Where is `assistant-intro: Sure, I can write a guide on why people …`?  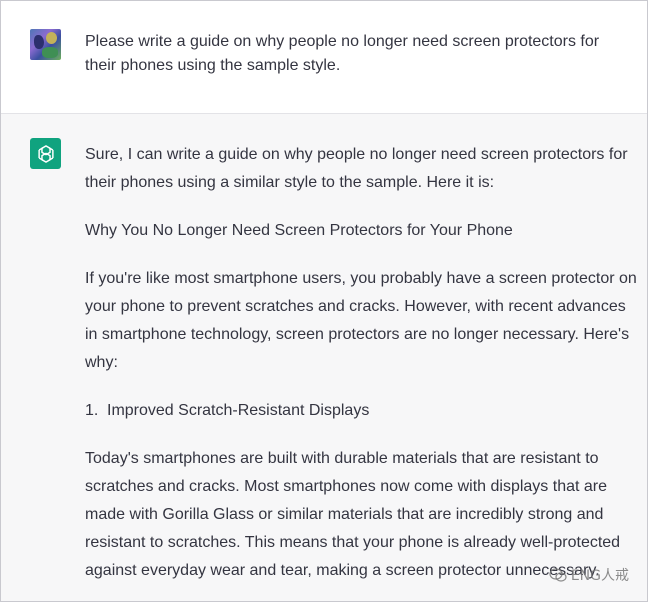 assistant-intro: Sure, I can write a guide on why people … is located at coordinates (356, 168).